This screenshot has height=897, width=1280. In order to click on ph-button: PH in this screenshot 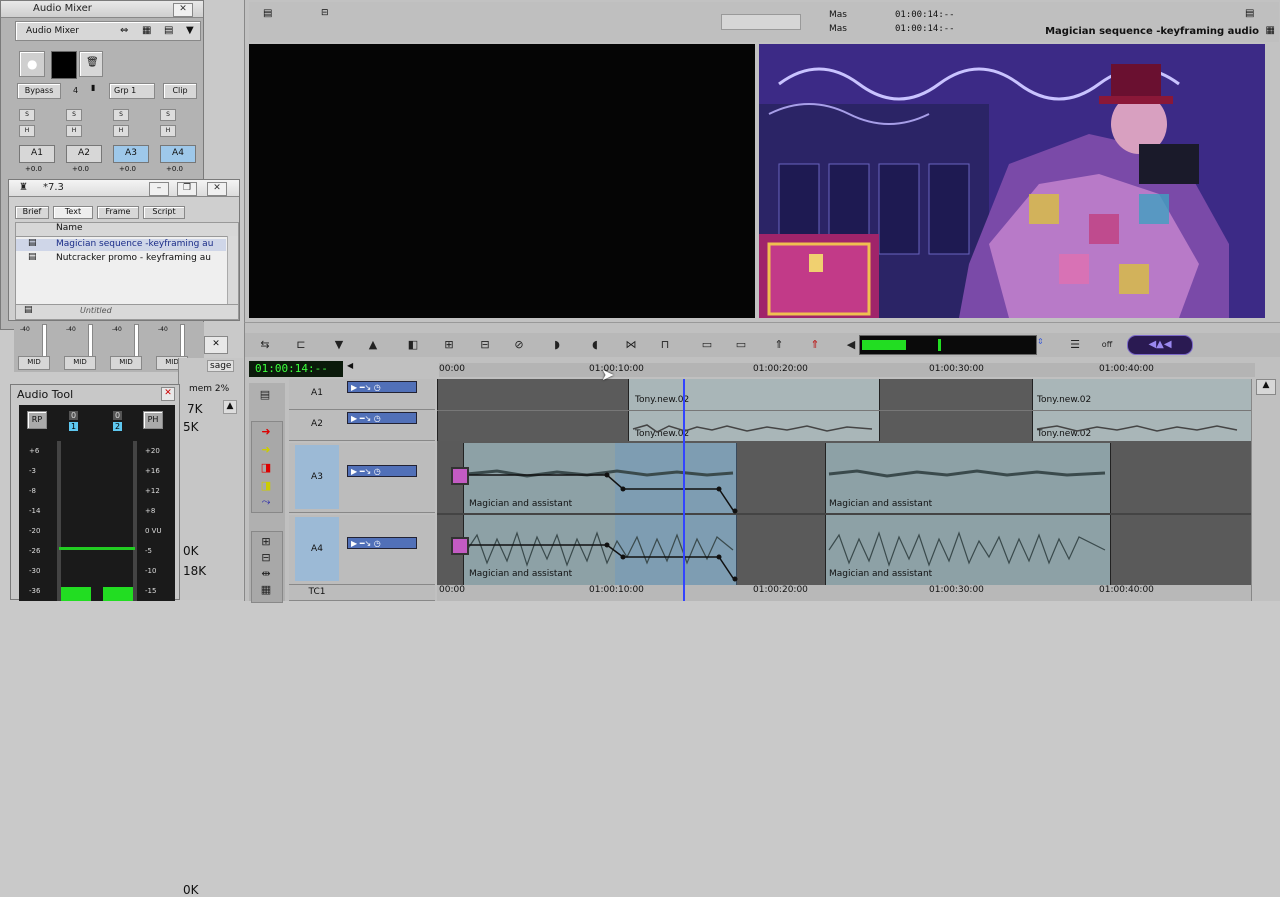, I will do `click(153, 420)`.